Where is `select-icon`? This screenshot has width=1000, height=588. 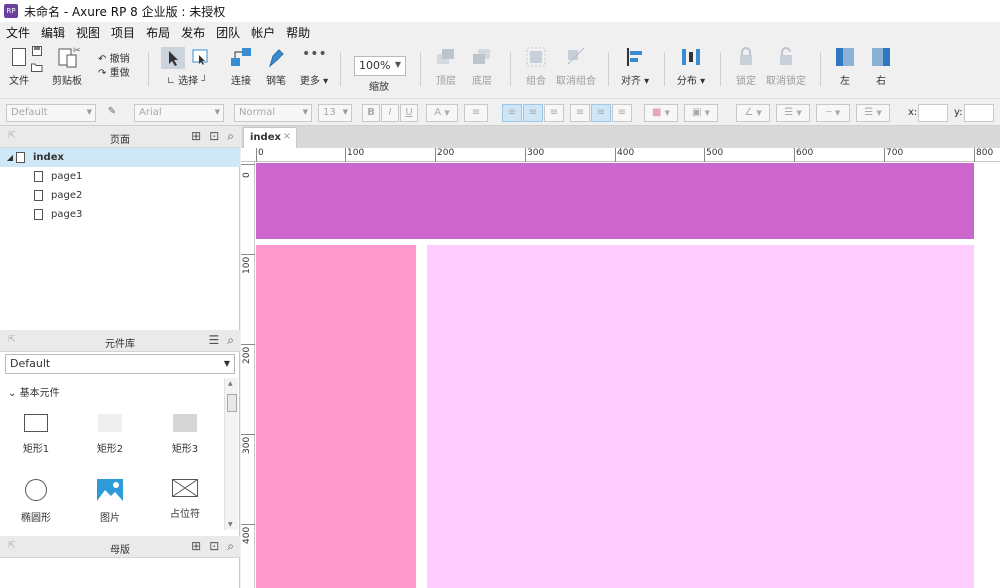 select-icon is located at coordinates (184, 58).